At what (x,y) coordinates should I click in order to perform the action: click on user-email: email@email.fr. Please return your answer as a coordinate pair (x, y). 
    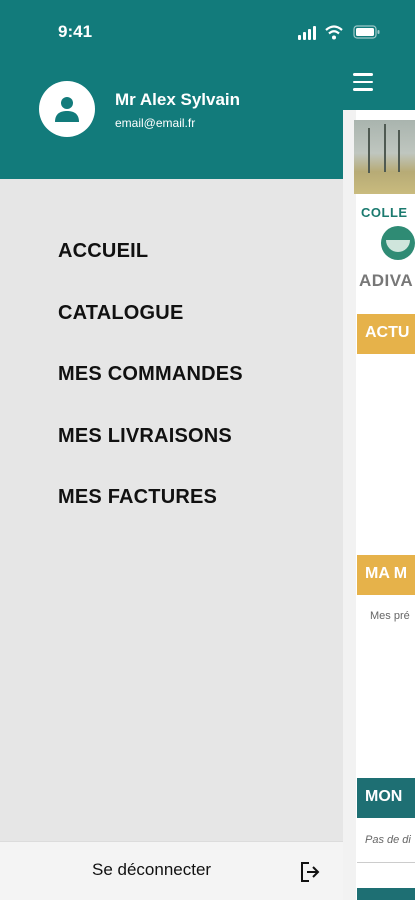
    Looking at the image, I should click on (155, 123).